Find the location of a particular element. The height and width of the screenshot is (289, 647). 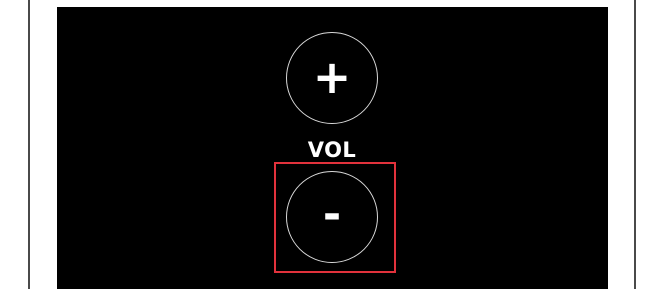

plus-icon: + is located at coordinates (332, 77).